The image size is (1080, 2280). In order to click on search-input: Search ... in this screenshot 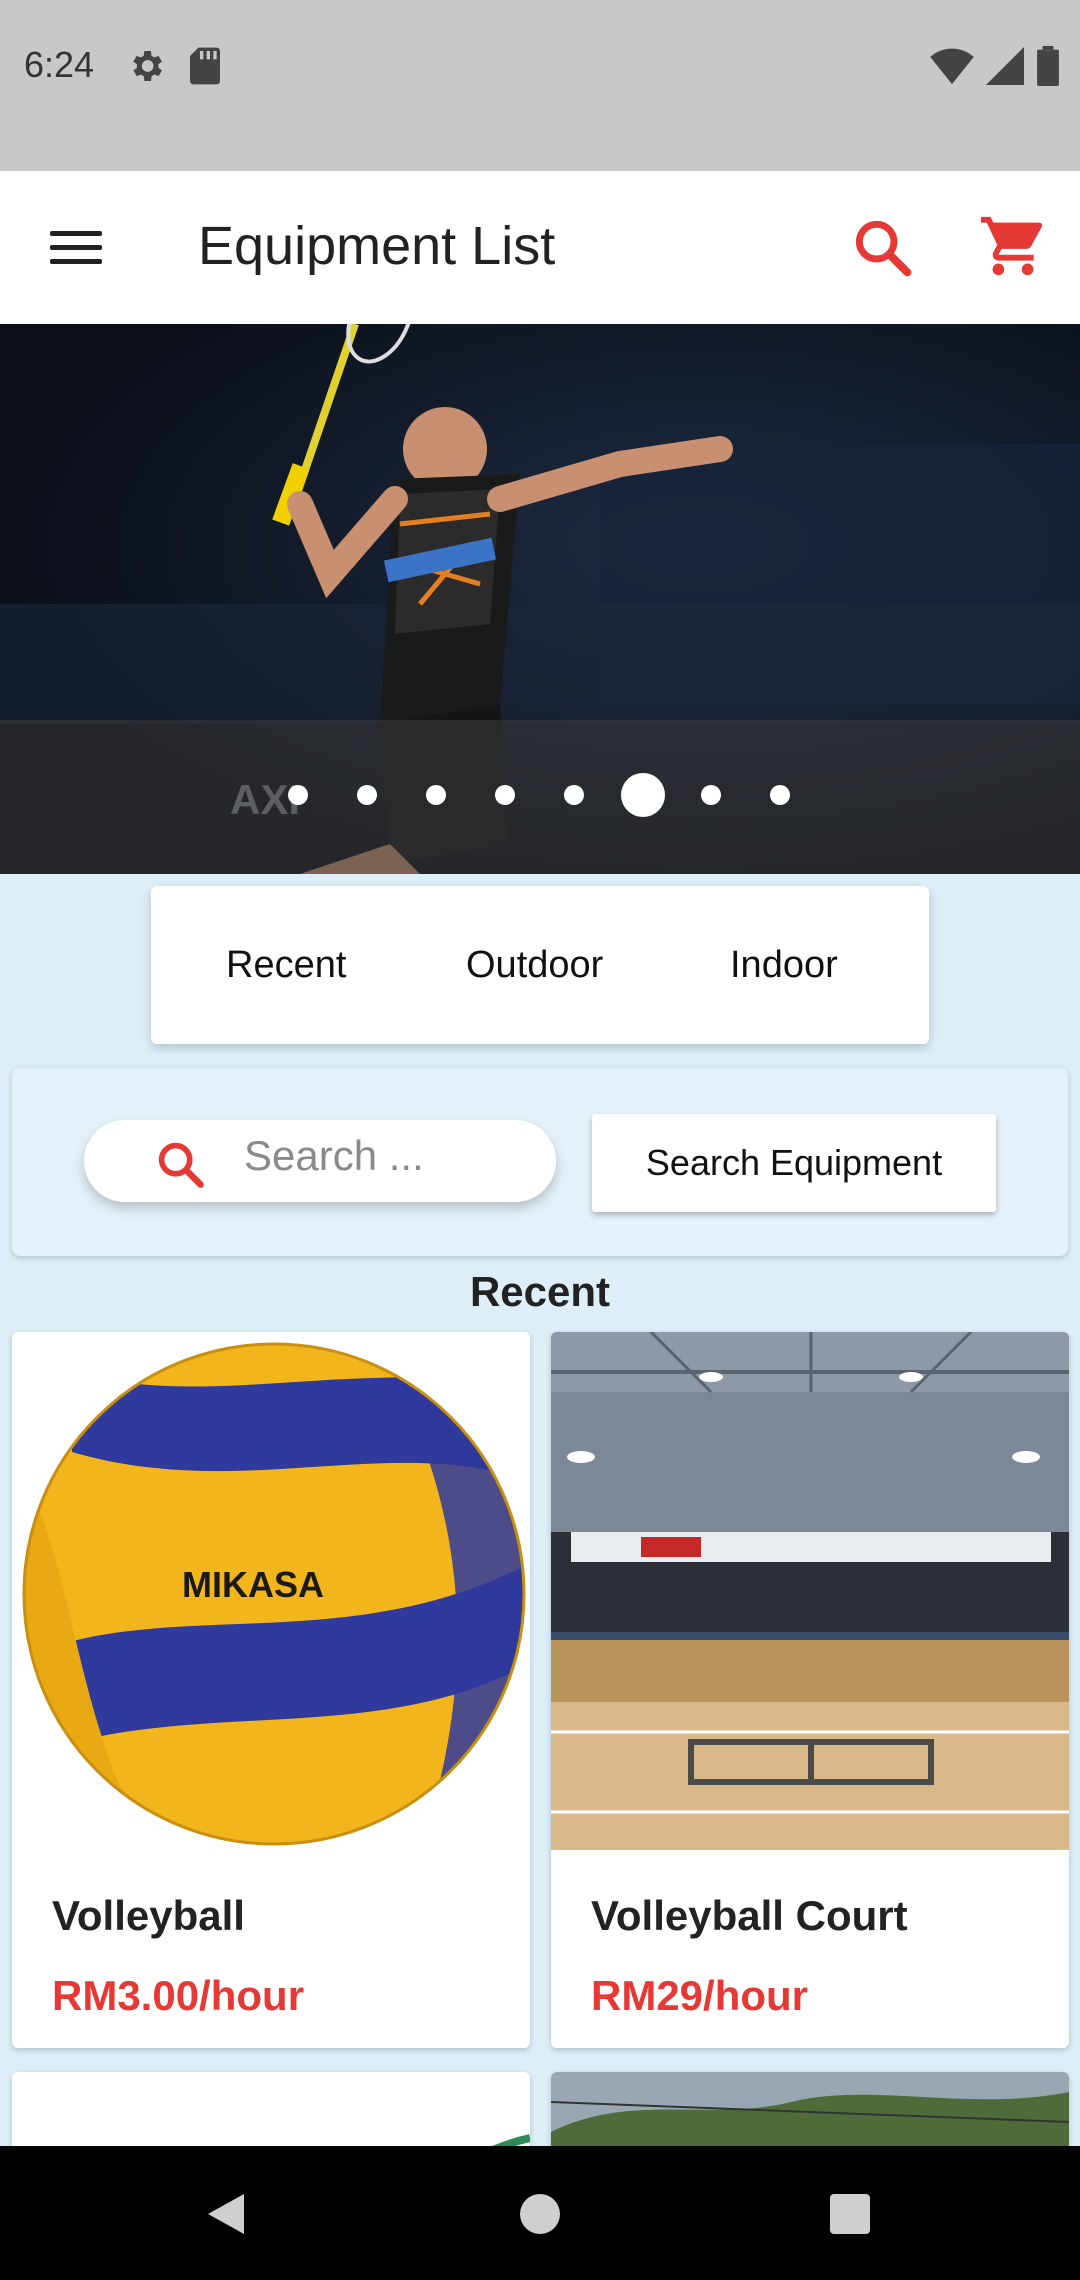, I will do `click(320, 1161)`.